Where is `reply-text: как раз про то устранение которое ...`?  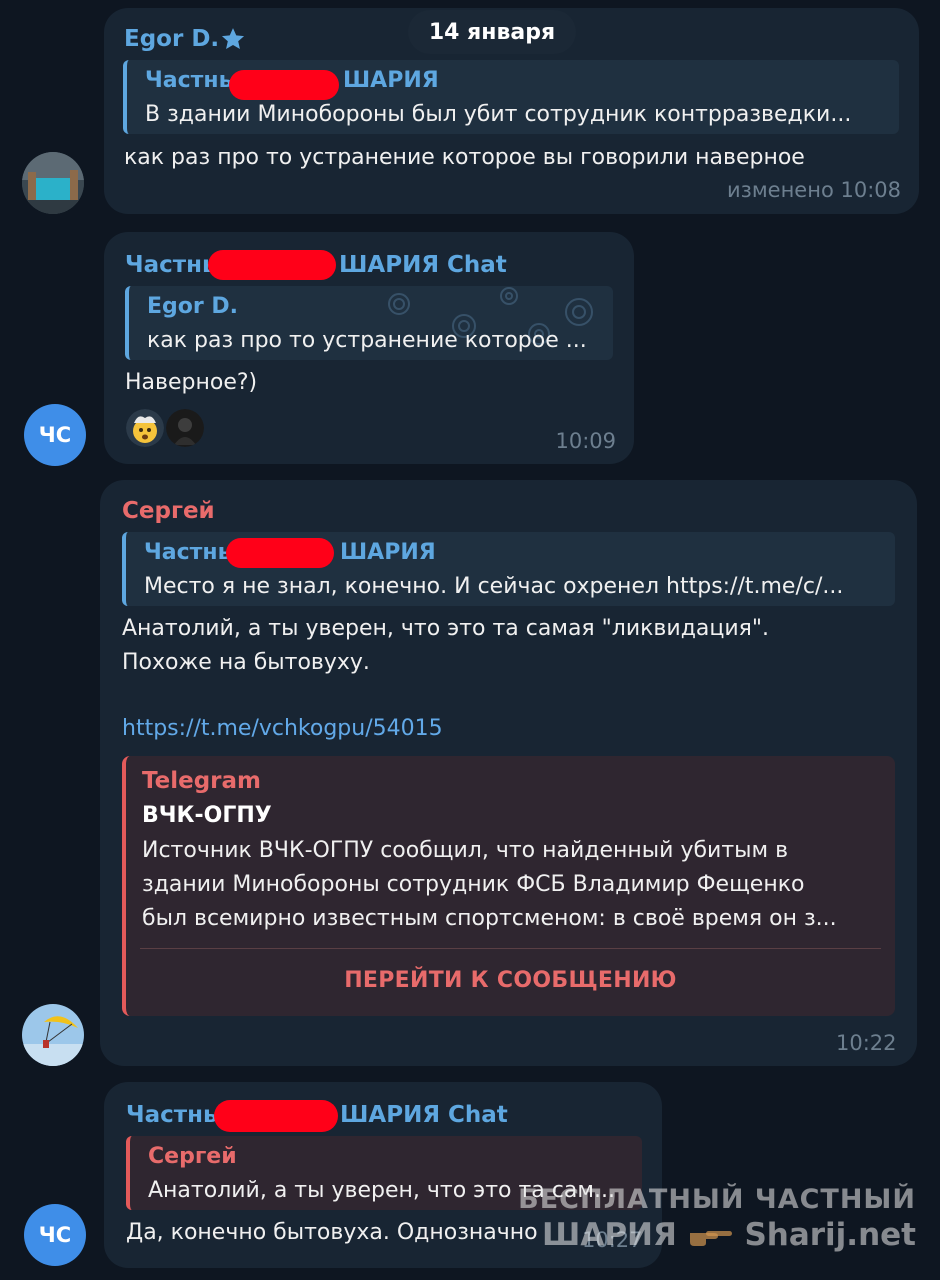
reply-text: как раз про то устранение которое ... is located at coordinates (367, 340).